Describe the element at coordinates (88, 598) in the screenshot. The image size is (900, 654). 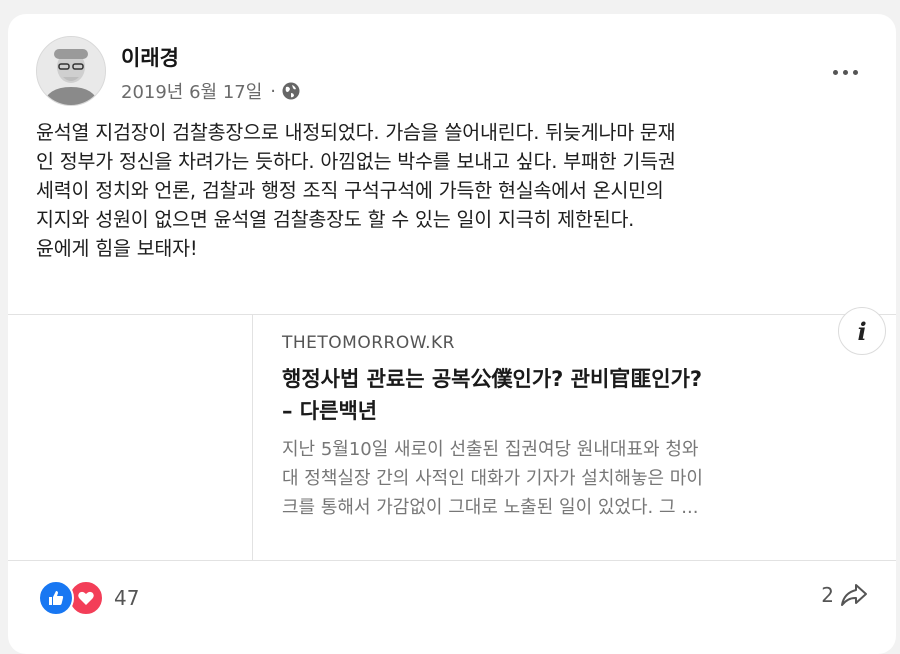
I see `reactions-summary: 47` at that location.